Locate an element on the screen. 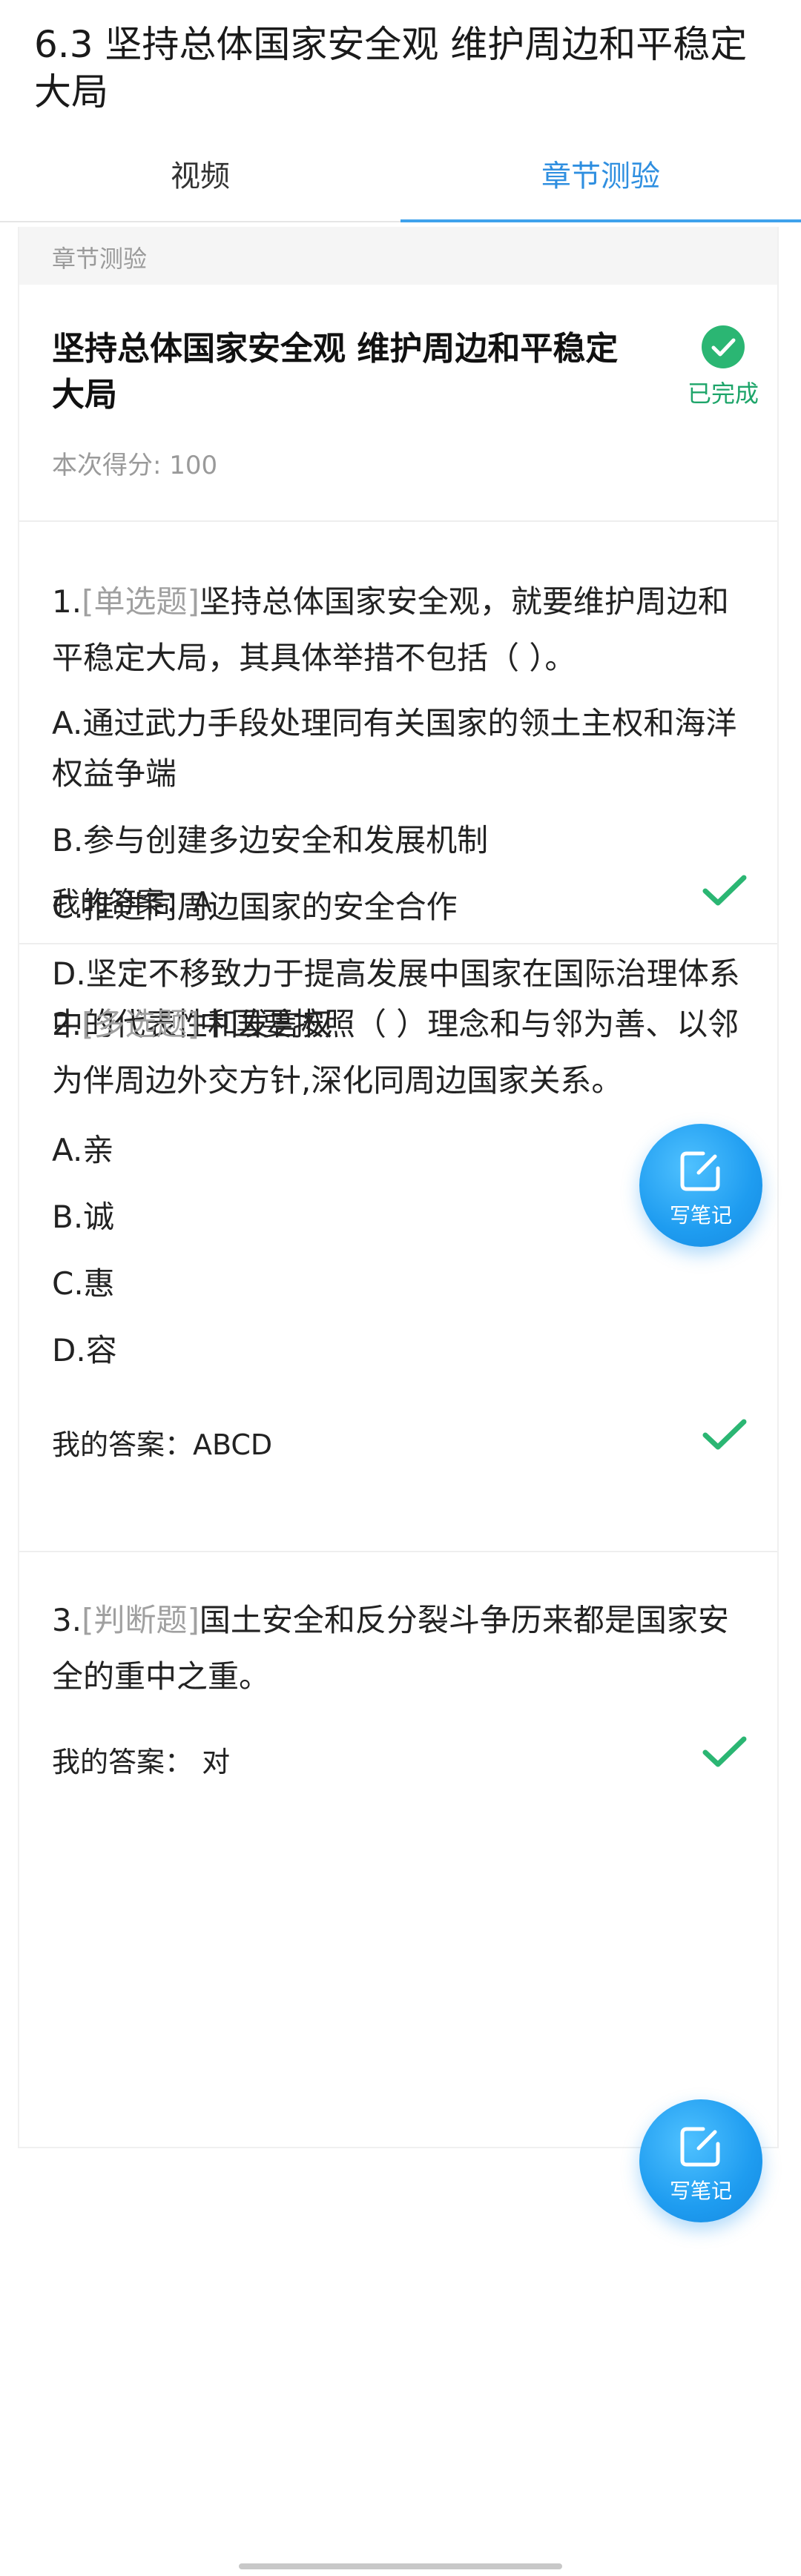  section-label: 章节测验 is located at coordinates (100, 259).